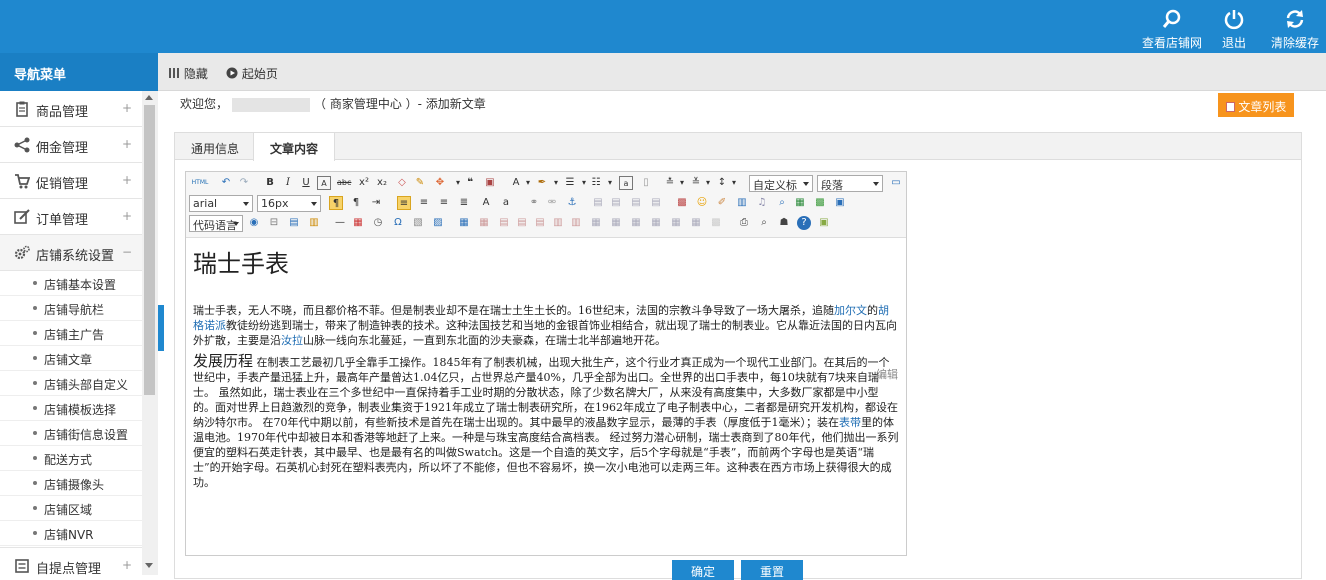 The height and width of the screenshot is (580, 1326). What do you see at coordinates (344, 183) in the screenshot?
I see `strikethrough-icon: abc` at bounding box center [344, 183].